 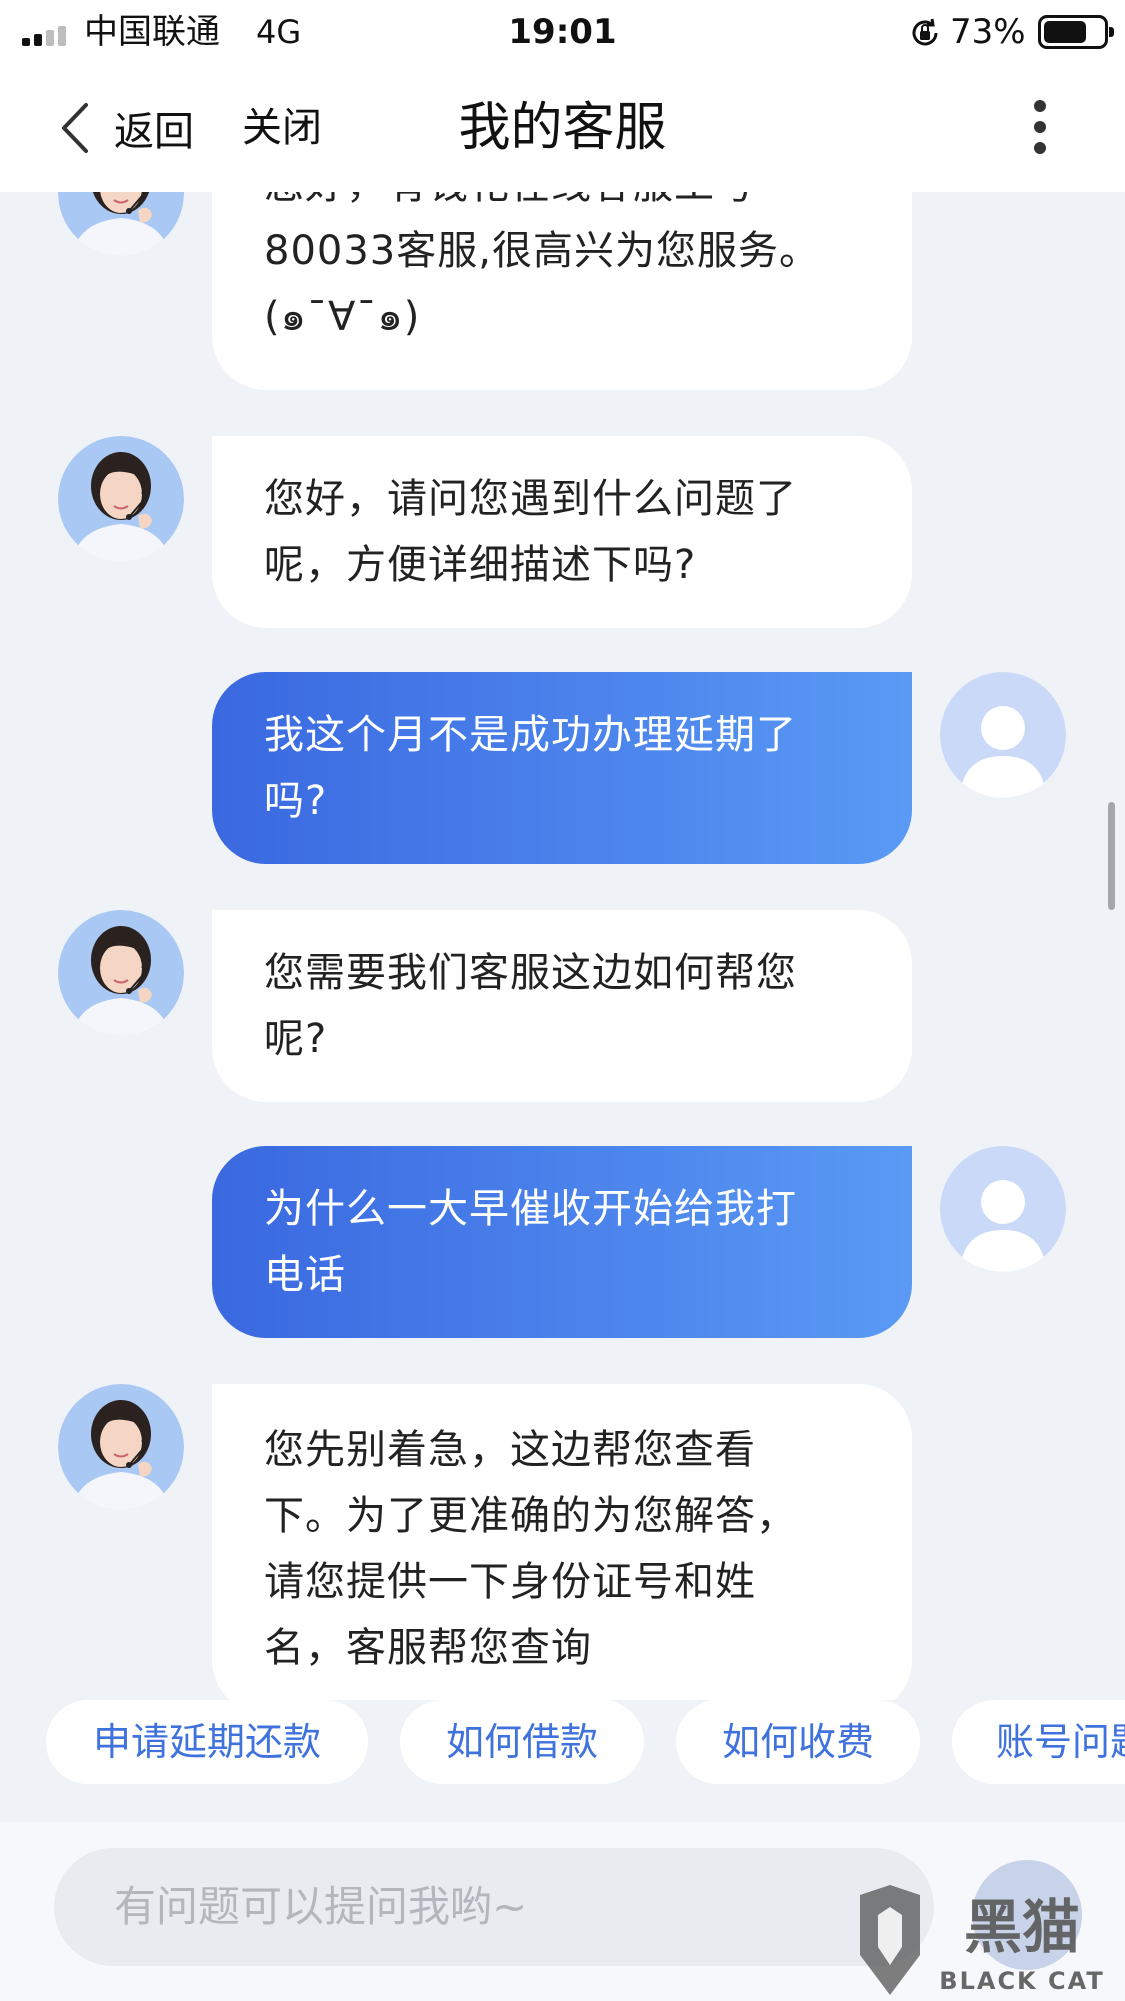 What do you see at coordinates (925, 32) in the screenshot?
I see `rotation-lock-icon` at bounding box center [925, 32].